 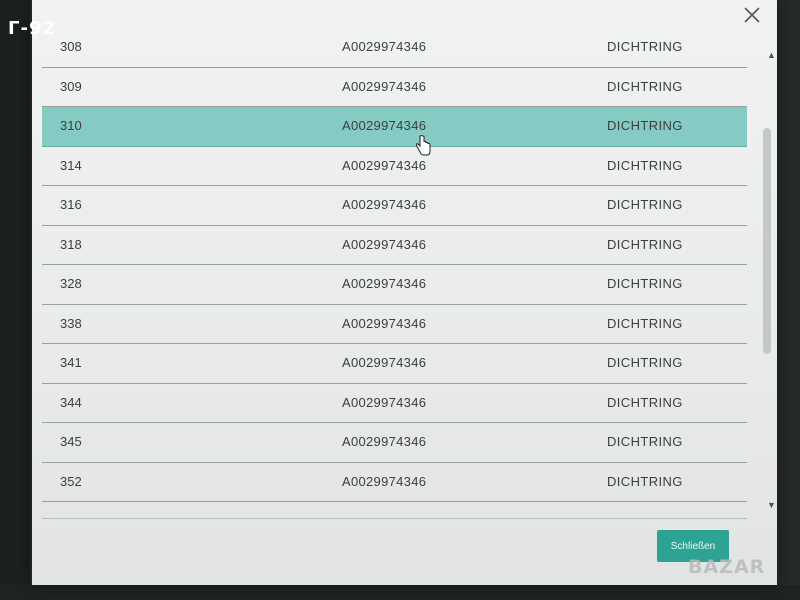 I want to click on close-icon, so click(x=752, y=15).